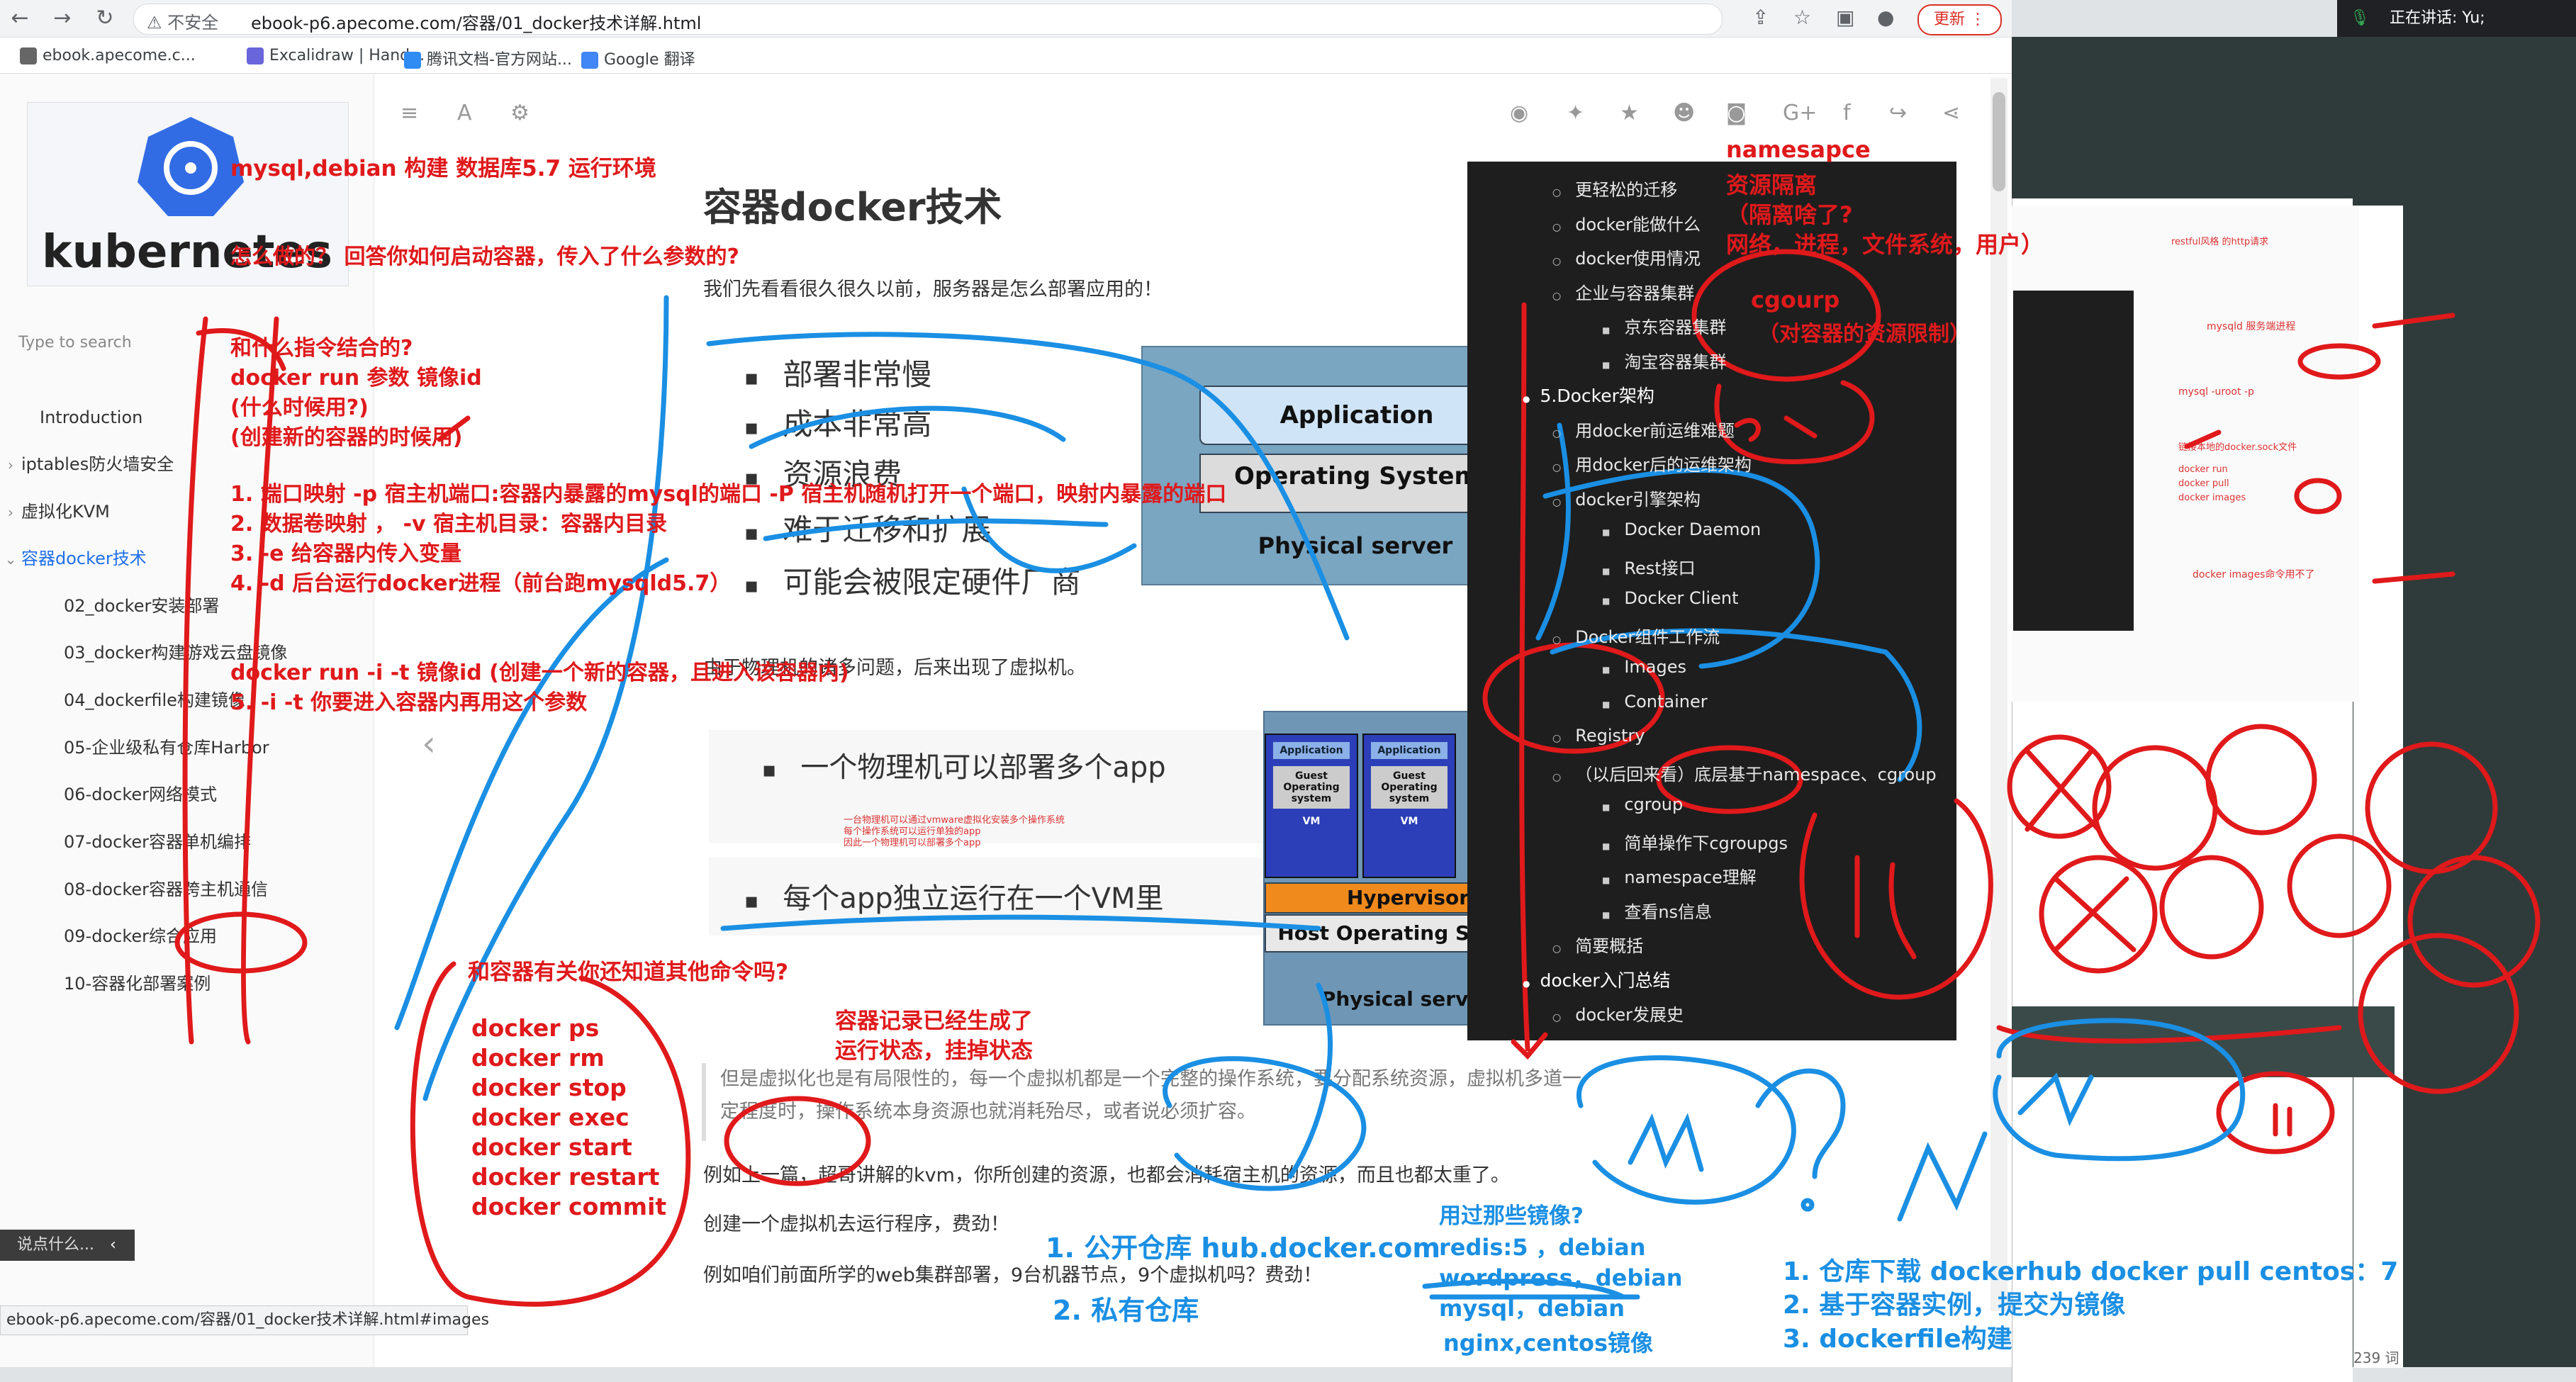  I want to click on share-arrow-icon: ↪, so click(1898, 113).